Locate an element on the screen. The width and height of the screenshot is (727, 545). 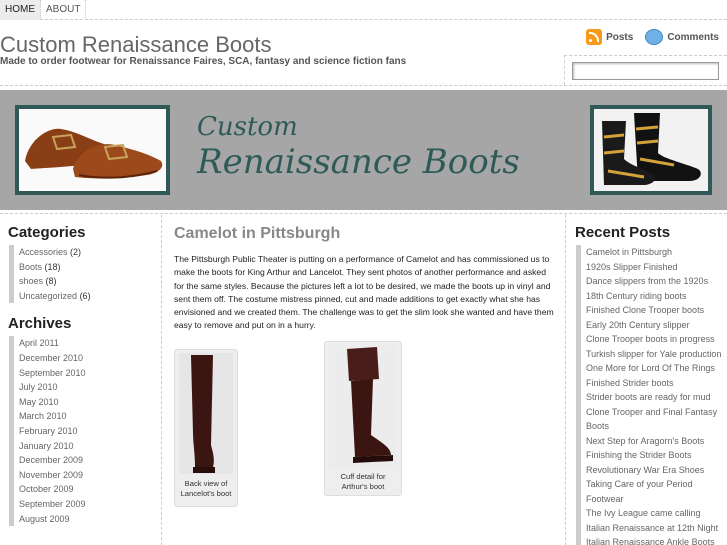
recent-post-link: Revolutionary War Era Shoes is located at coordinates (645, 470).